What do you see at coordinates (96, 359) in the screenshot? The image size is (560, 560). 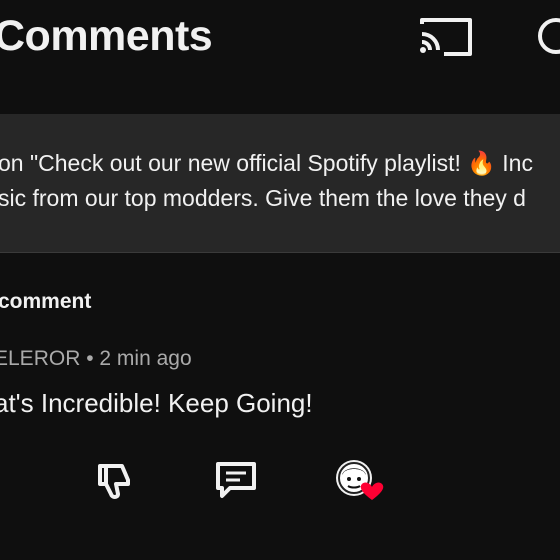 I see `comment-meta: ELEROR • 2 min ago` at bounding box center [96, 359].